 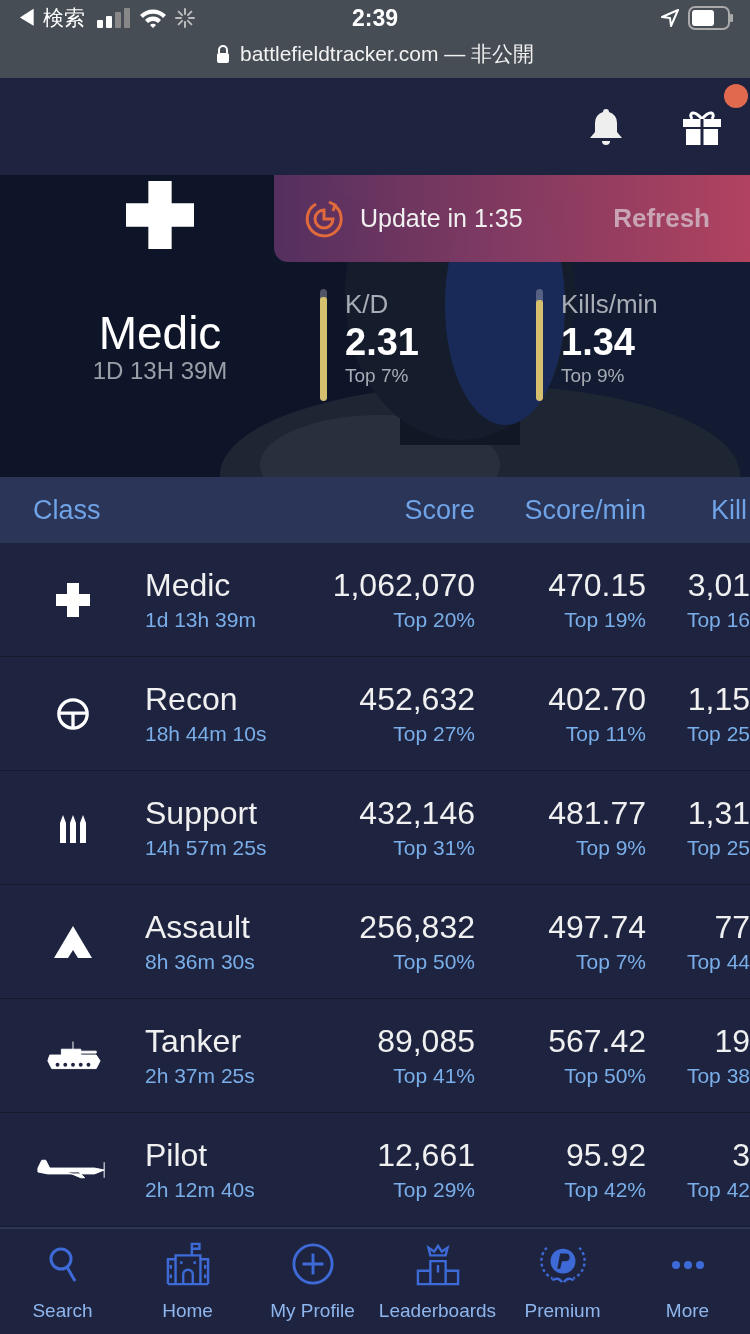 What do you see at coordinates (222, 1154) in the screenshot?
I see `class-name: Pilot` at bounding box center [222, 1154].